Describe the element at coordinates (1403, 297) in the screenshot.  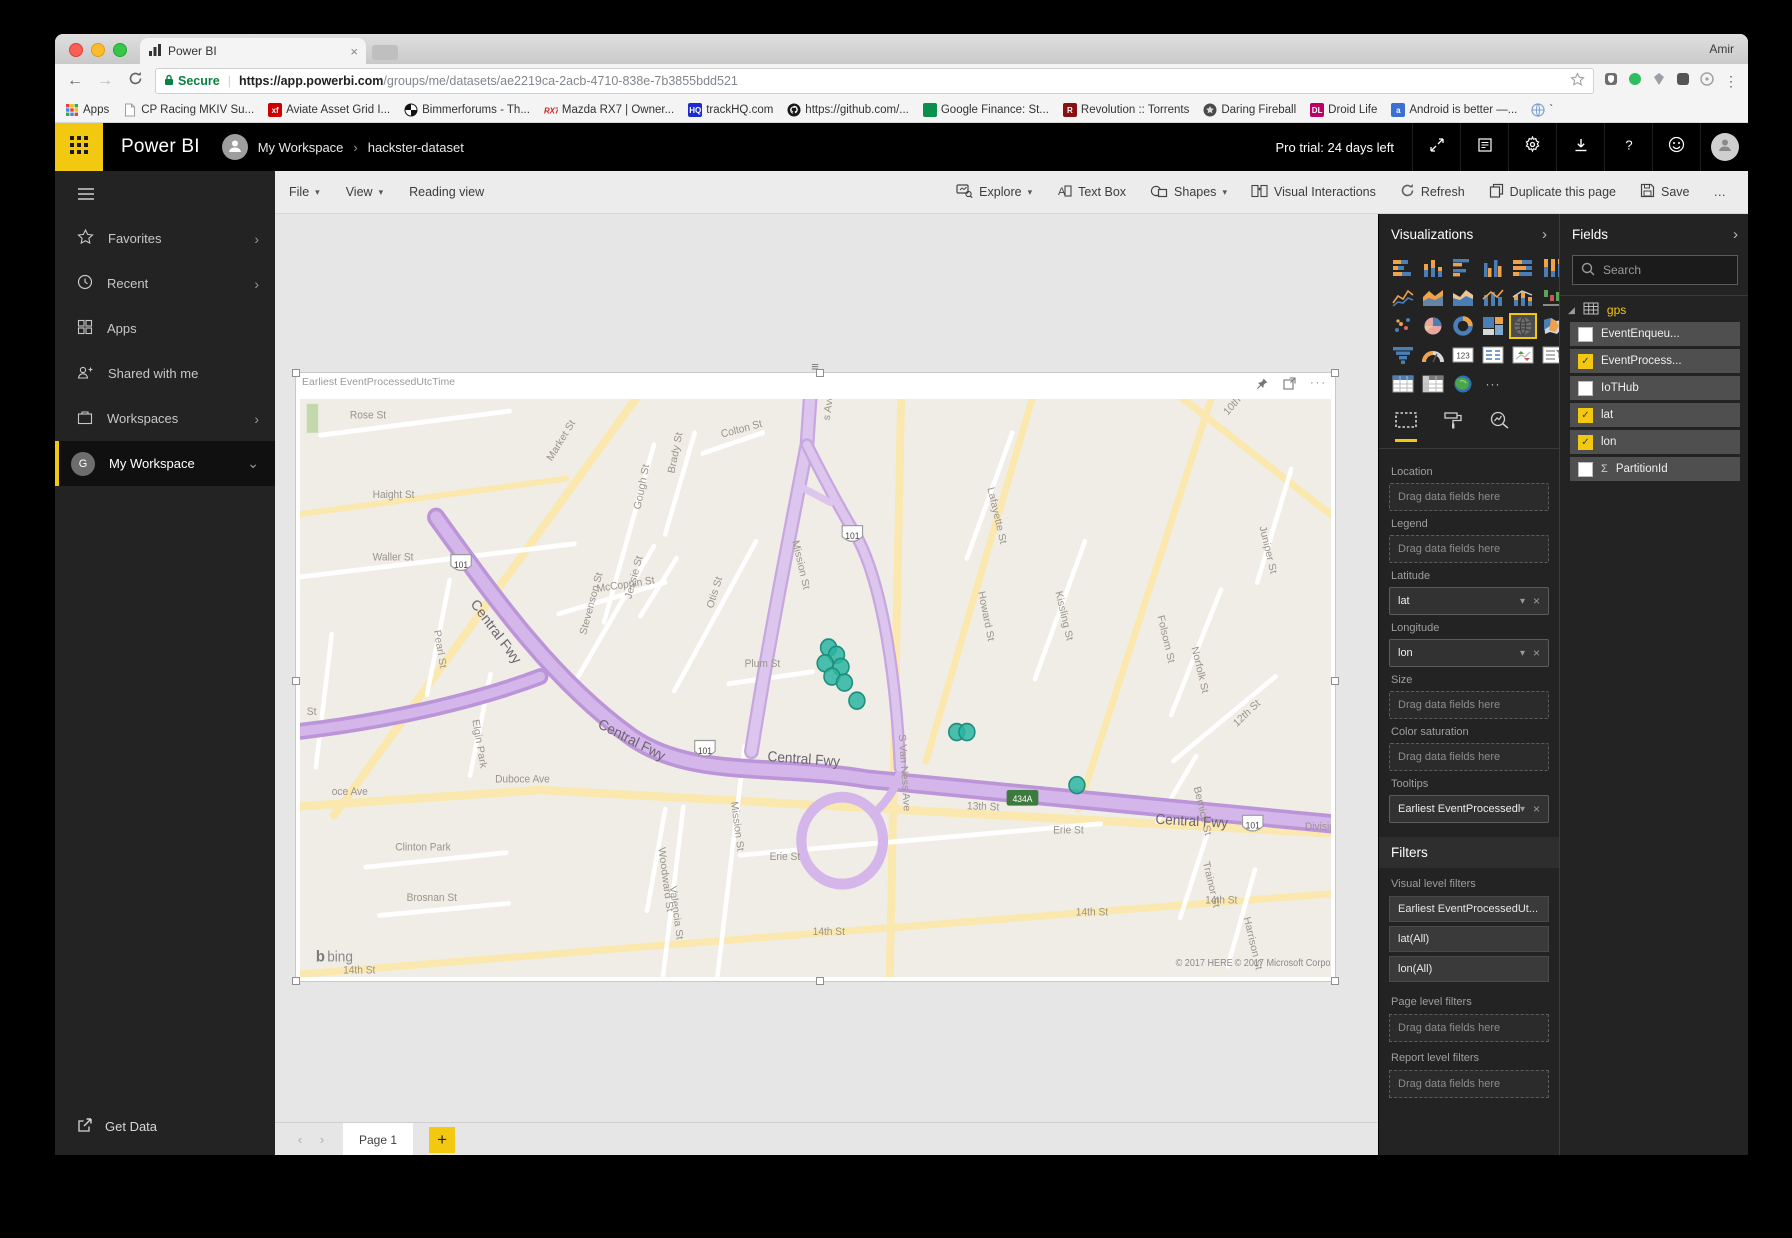
I see `viz-icon-line-chart` at that location.